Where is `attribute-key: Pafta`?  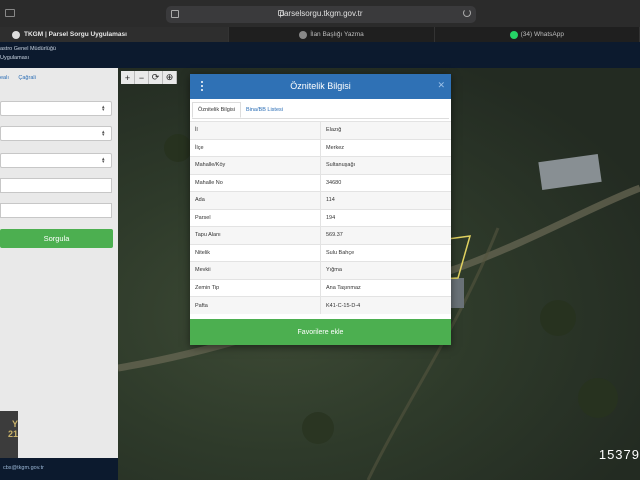 attribute-key: Pafta is located at coordinates (255, 305).